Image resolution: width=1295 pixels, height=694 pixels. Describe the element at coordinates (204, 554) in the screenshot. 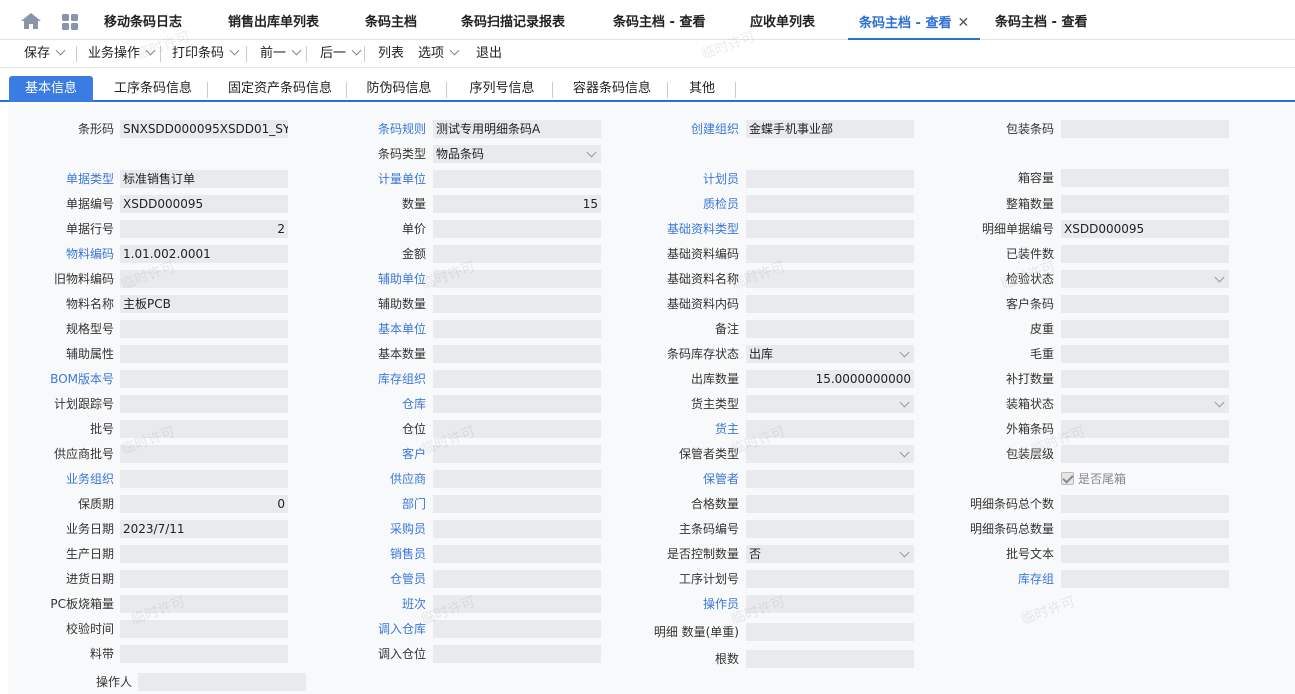

I see `c1-16-field` at that location.